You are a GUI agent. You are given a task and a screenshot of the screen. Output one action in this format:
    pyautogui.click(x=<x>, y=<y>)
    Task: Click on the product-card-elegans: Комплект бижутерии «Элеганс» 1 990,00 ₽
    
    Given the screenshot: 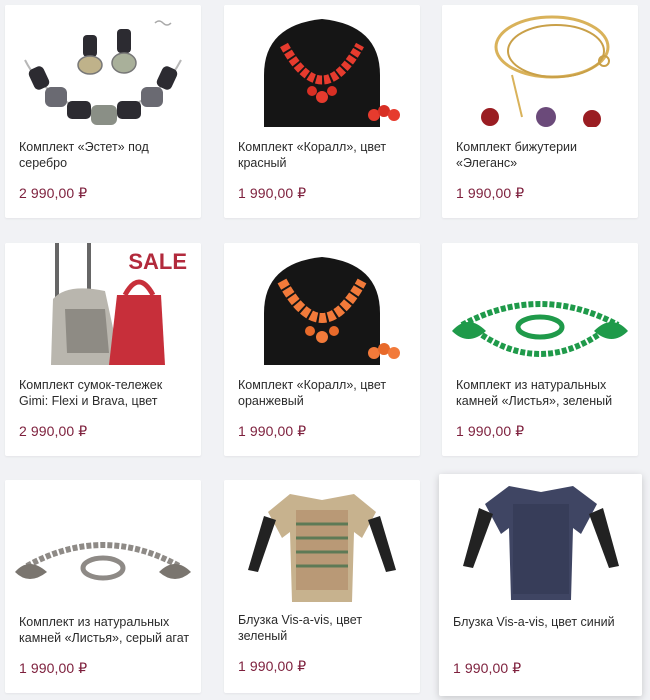 What is the action you would take?
    pyautogui.click(x=540, y=111)
    